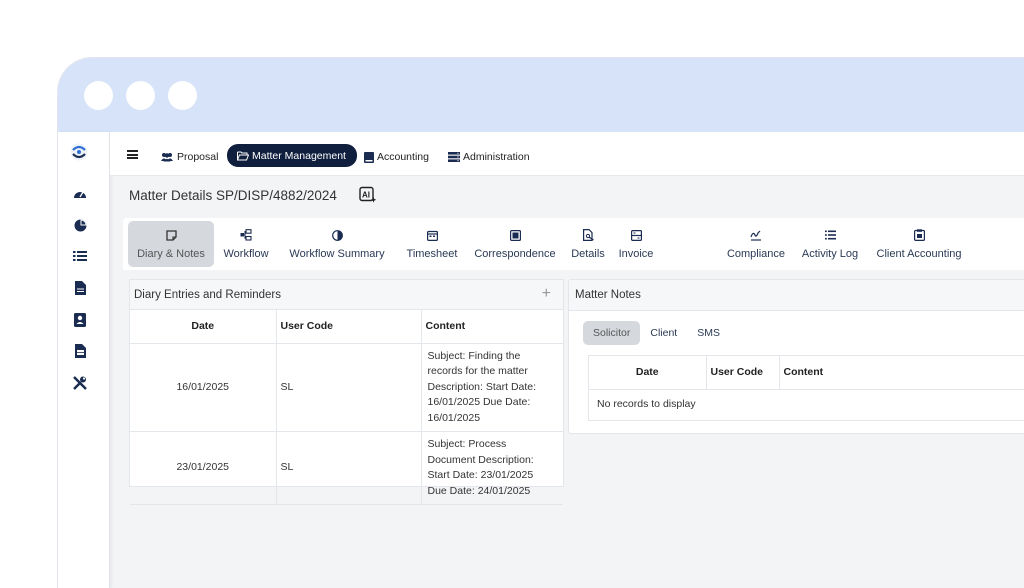 This screenshot has width=1024, height=588. I want to click on svg-text: AI, so click(366, 195).